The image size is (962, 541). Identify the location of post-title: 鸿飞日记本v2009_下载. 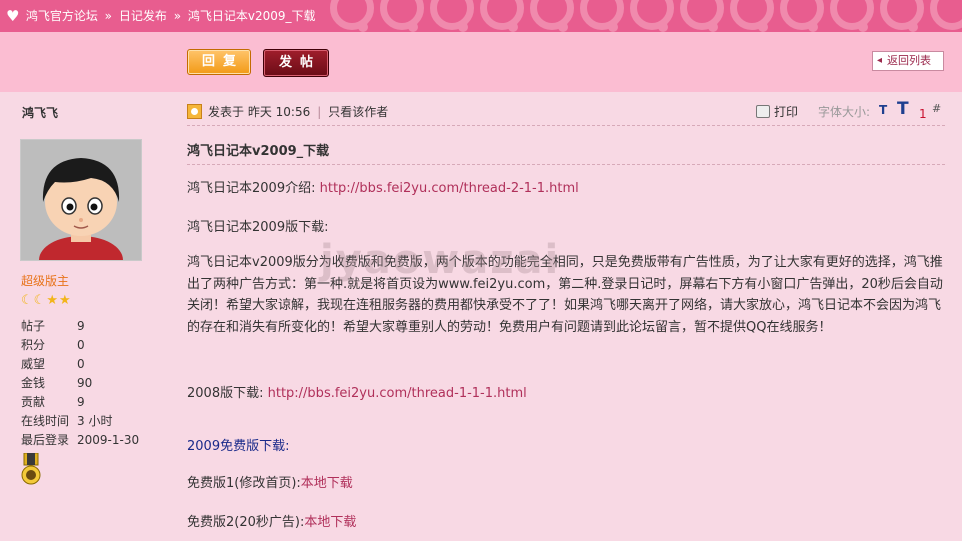
(258, 151).